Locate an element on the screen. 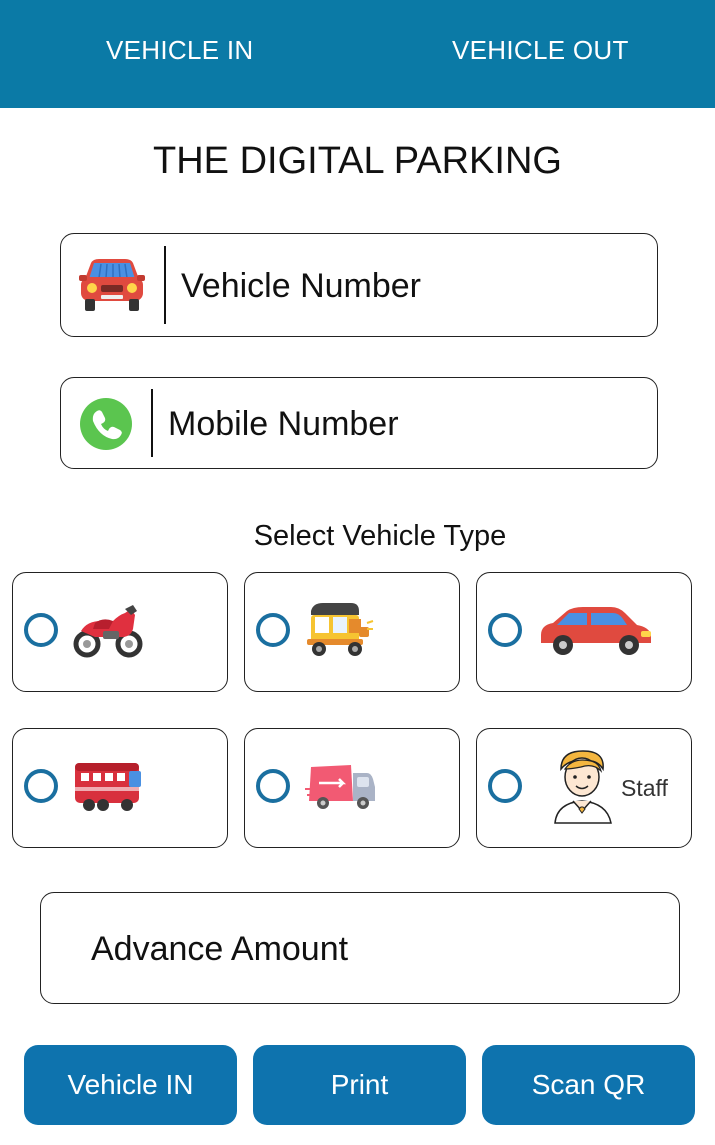  top-navigation-bar: VEHICLE IN VEHICLE OUT is located at coordinates (357, 54).